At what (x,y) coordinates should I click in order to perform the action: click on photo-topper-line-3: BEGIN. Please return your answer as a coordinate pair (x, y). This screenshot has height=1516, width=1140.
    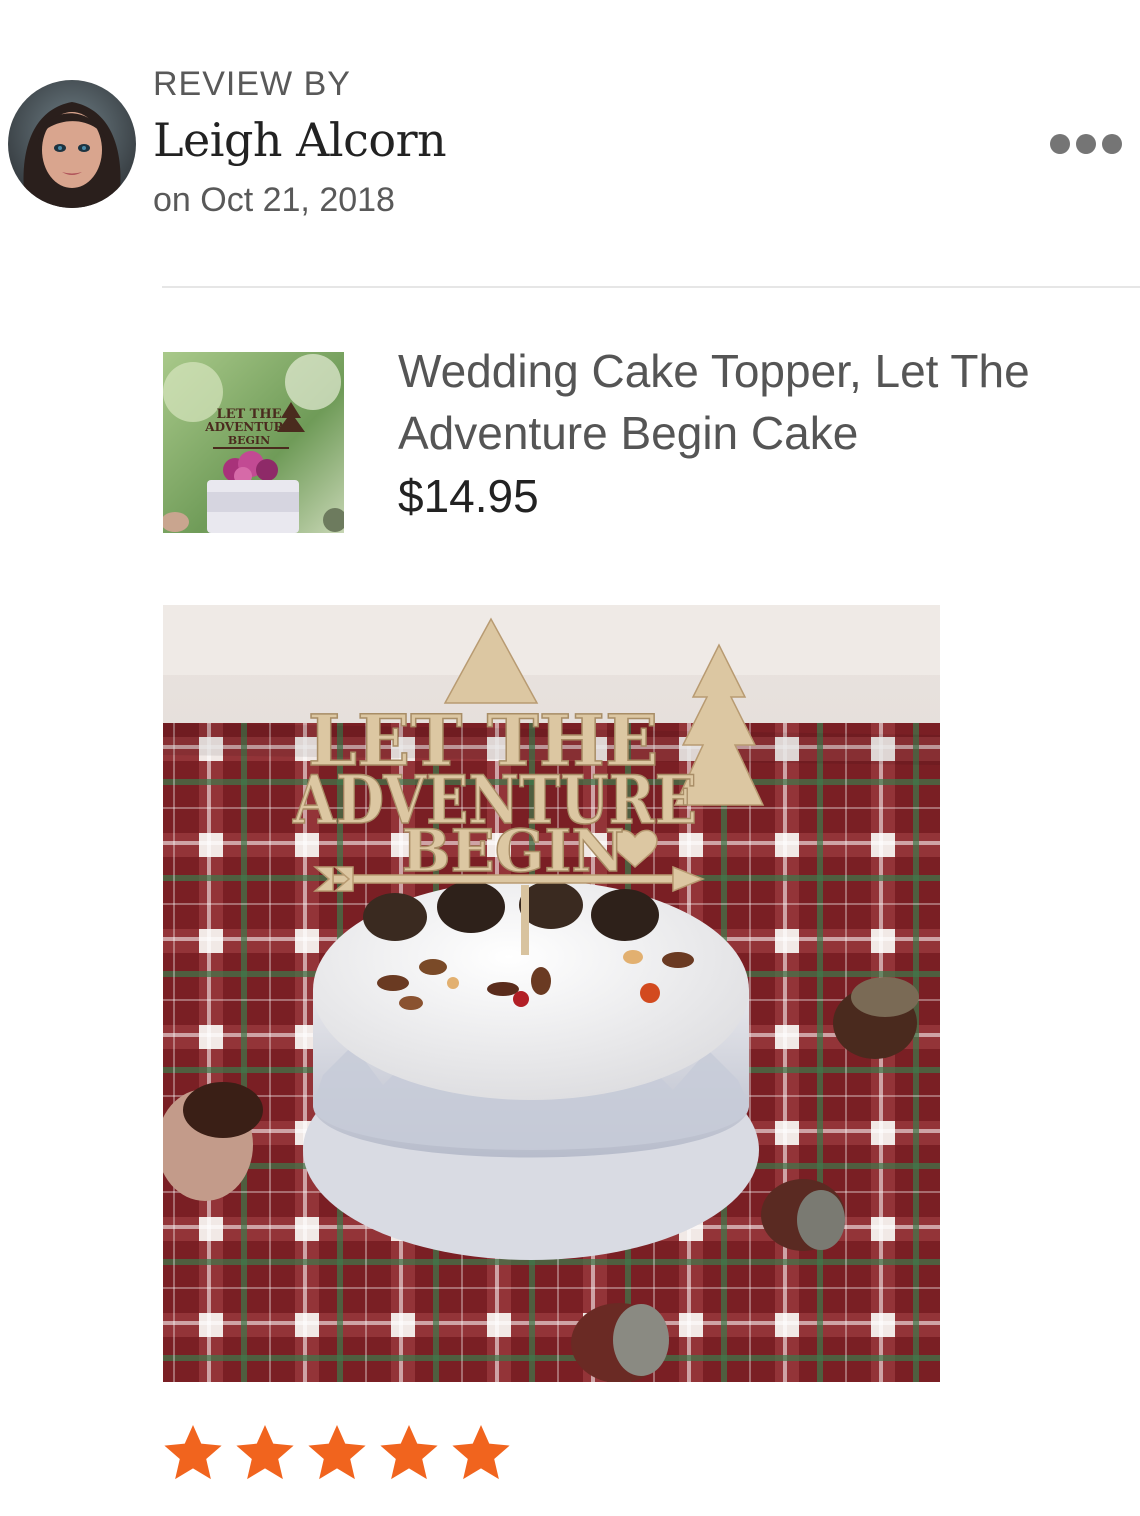
    Looking at the image, I should click on (513, 851).